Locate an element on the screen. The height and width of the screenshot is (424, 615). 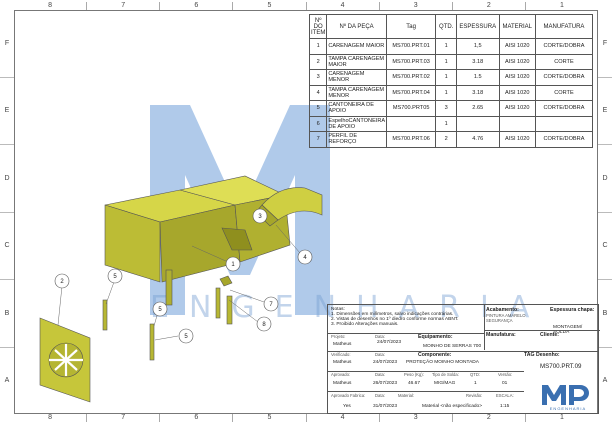
fab-data-label: Data: is located at coordinates (380, 395).